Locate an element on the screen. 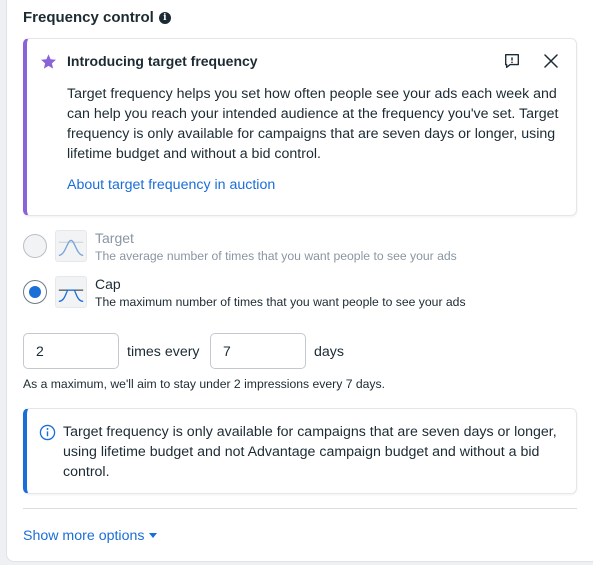  radio-cap is located at coordinates (35, 292).